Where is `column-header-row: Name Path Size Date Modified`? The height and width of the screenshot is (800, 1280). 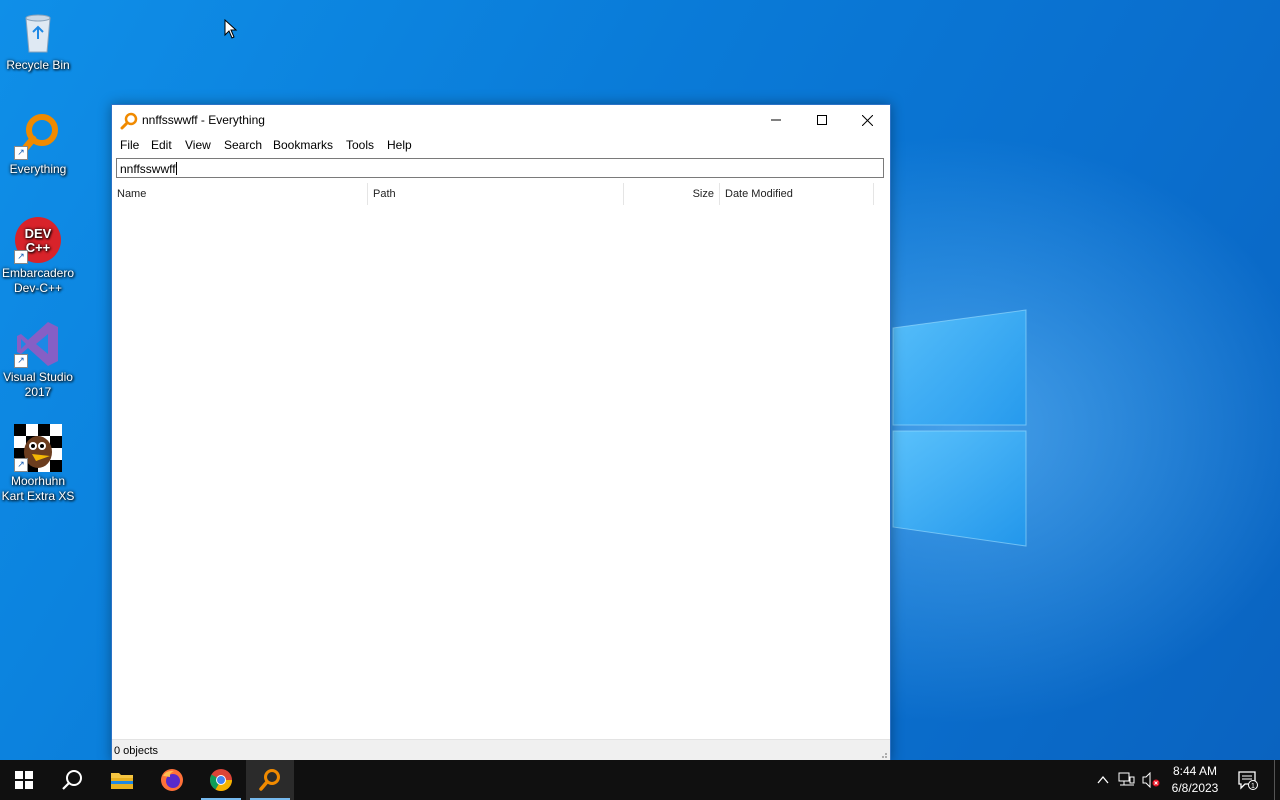 column-header-row: Name Path Size Date Modified is located at coordinates (501, 194).